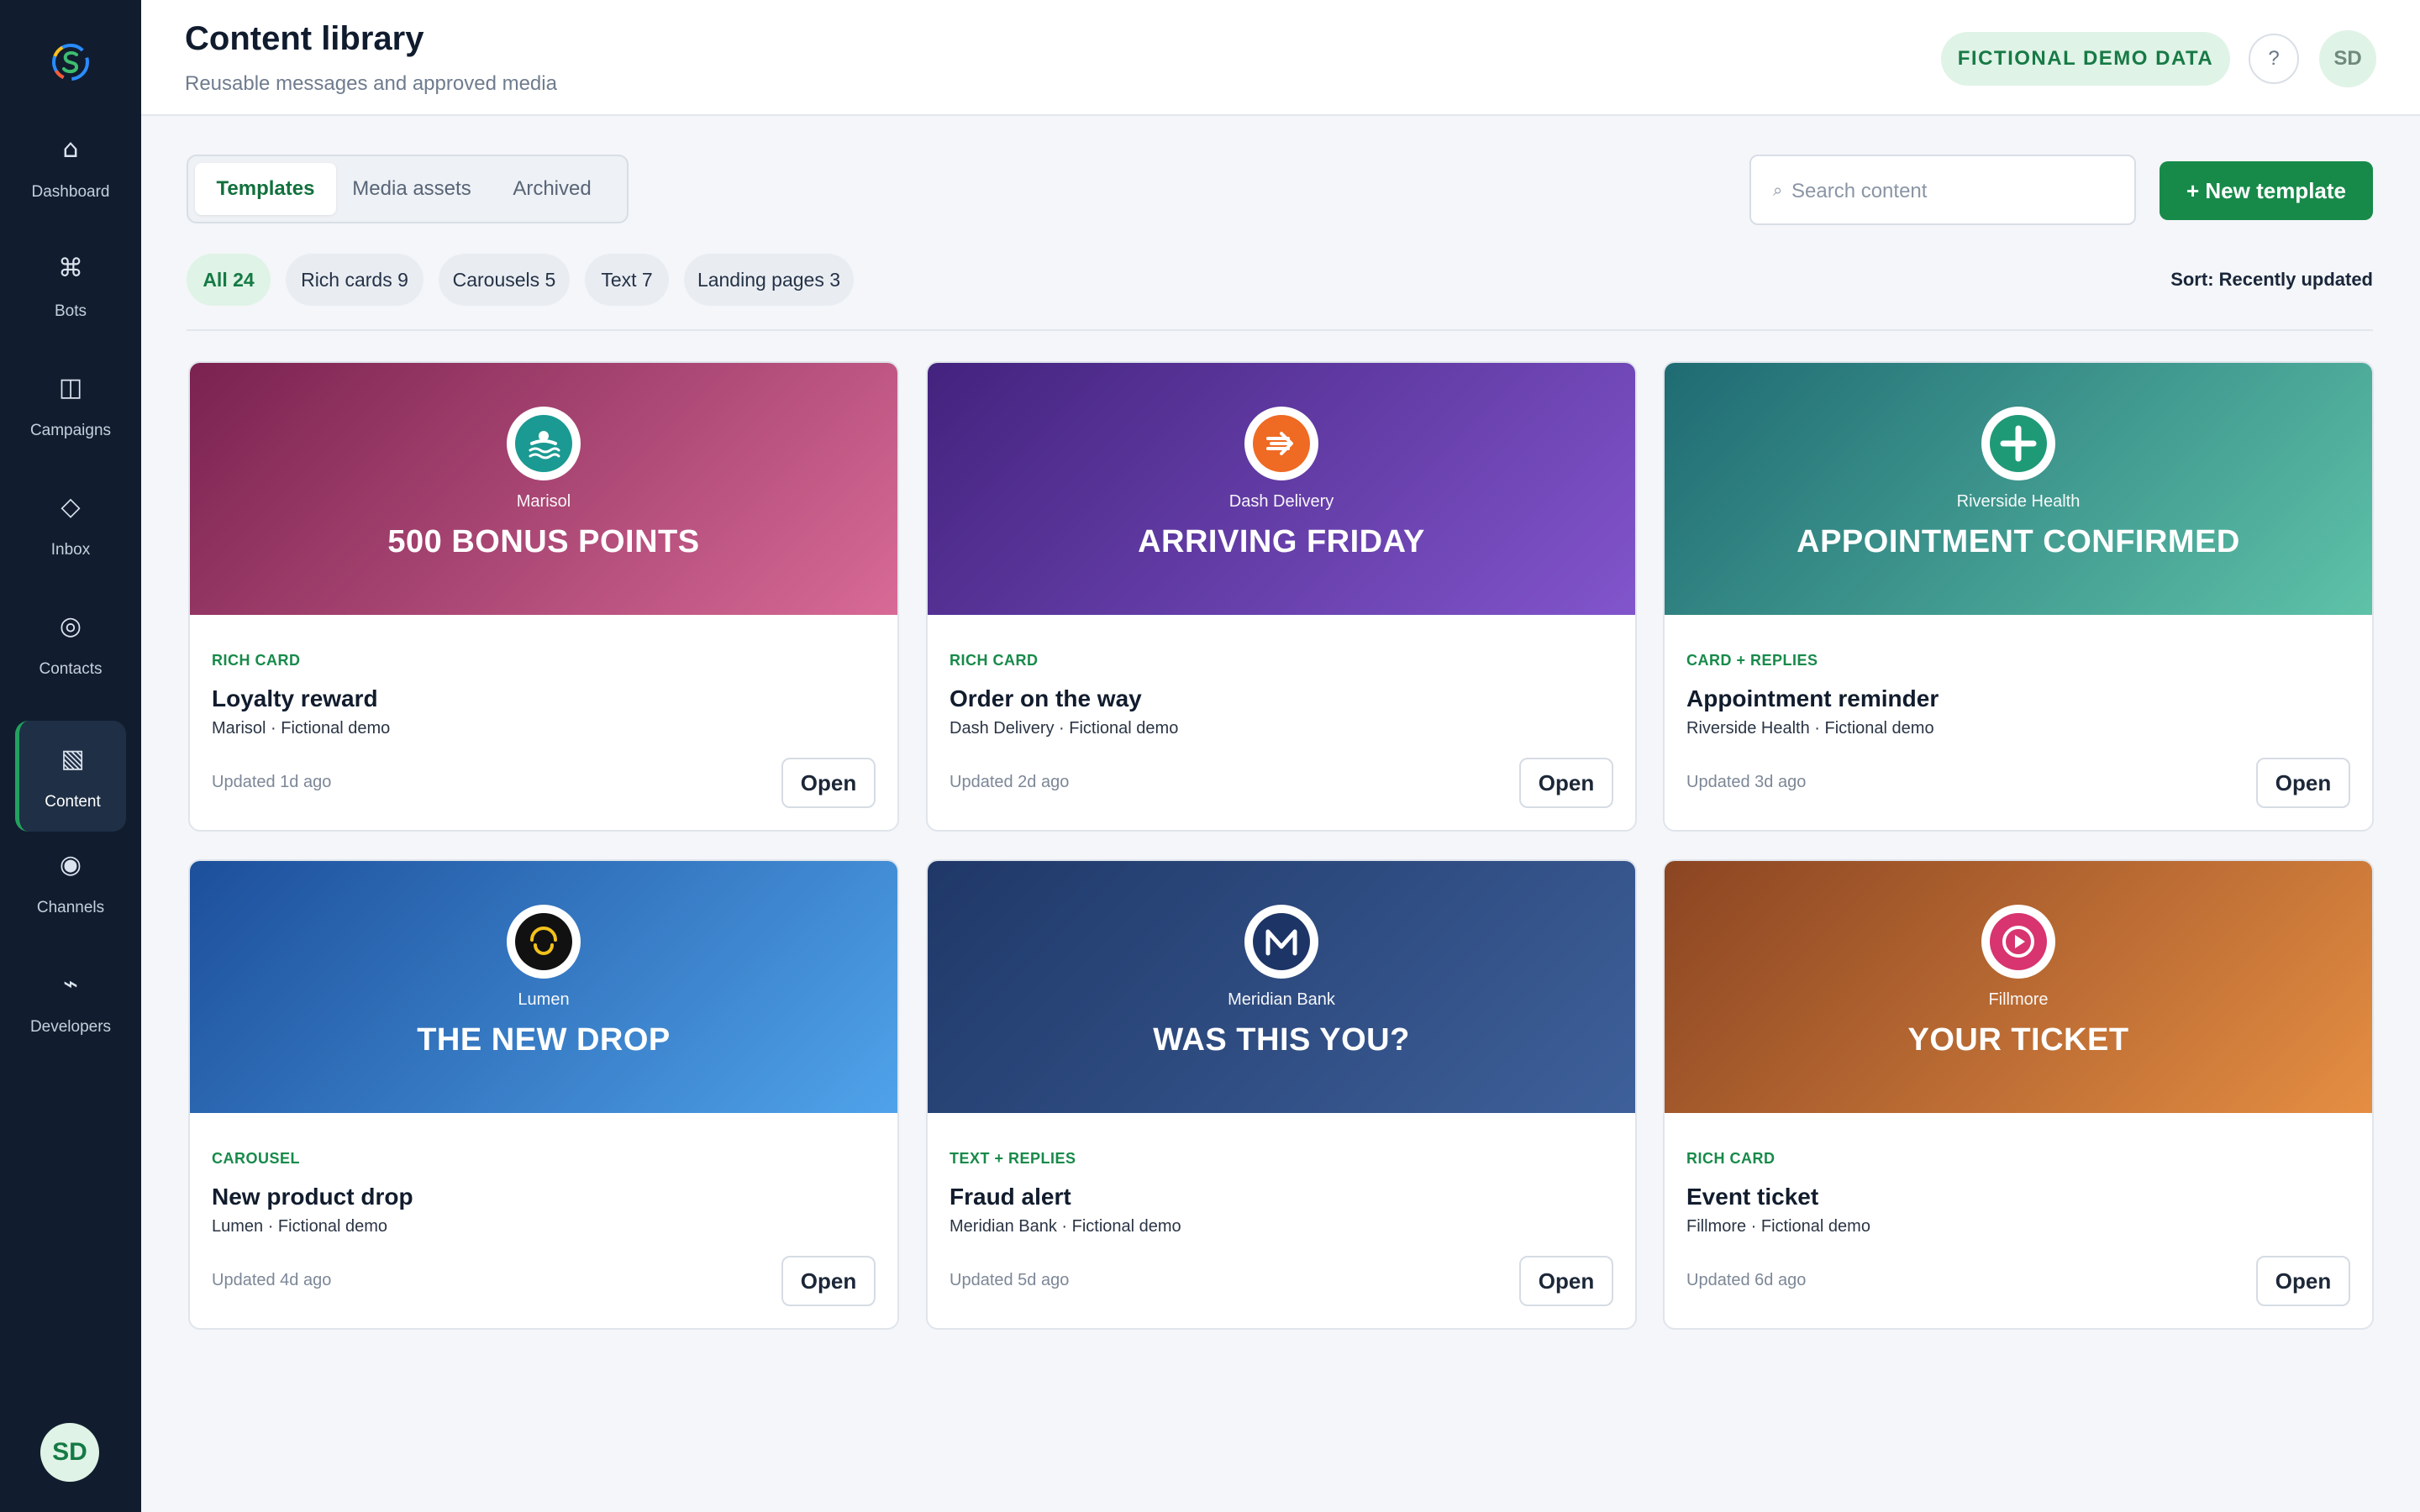 The image size is (2420, 1512). I want to click on sidebar-item-content: ▧ Content, so click(70, 776).